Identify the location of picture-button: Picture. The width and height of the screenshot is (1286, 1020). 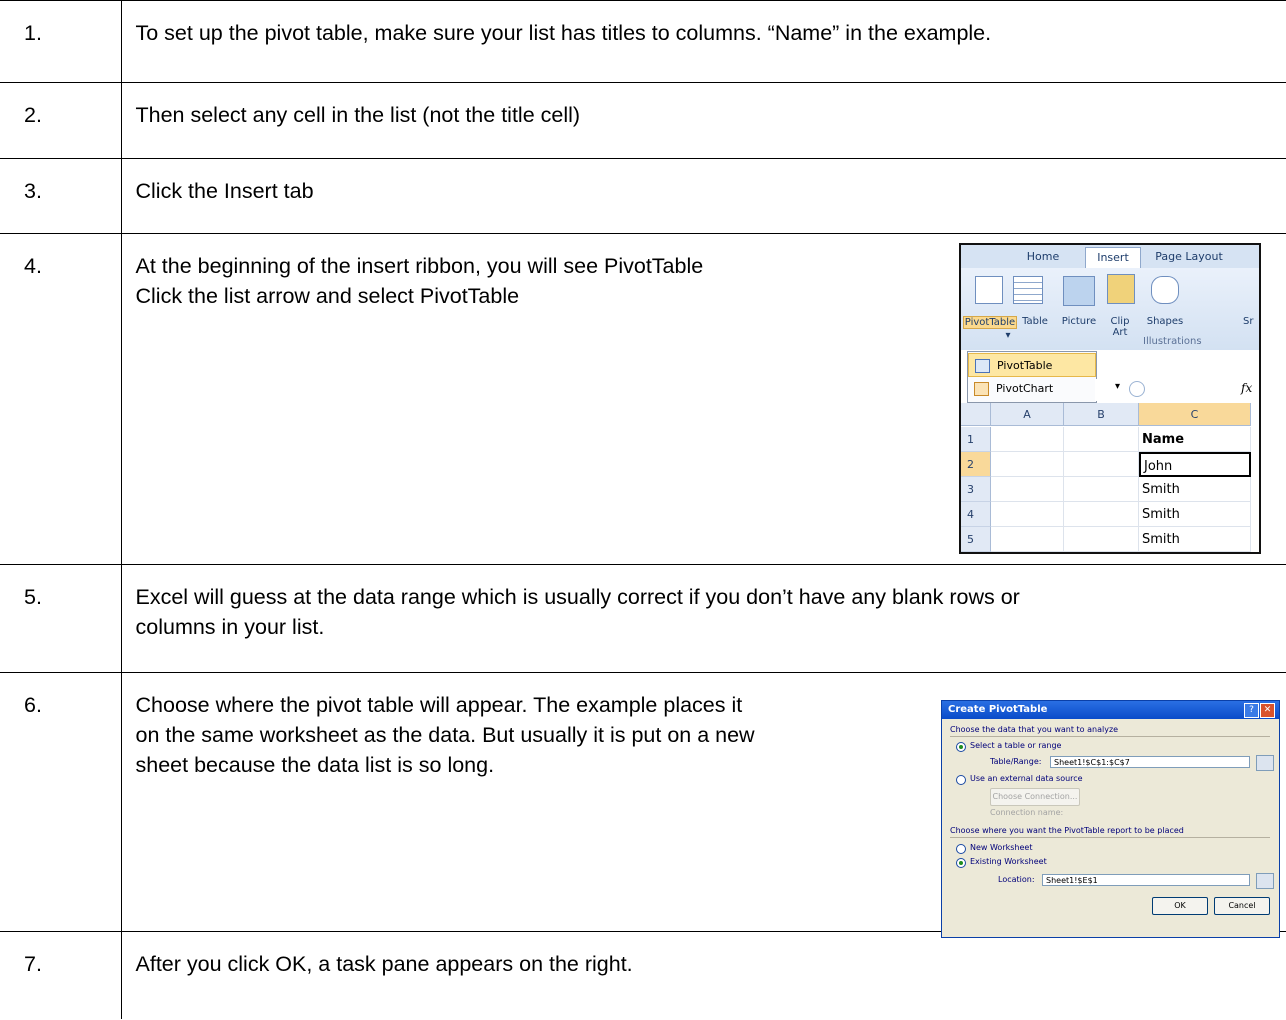
(1079, 321).